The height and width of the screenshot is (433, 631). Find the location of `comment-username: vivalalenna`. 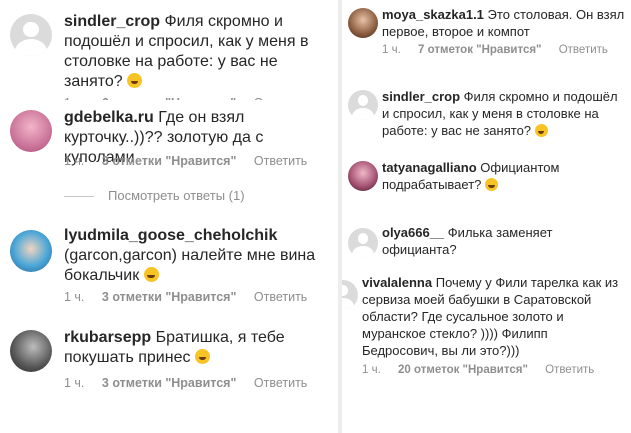

comment-username: vivalalenna is located at coordinates (397, 282).